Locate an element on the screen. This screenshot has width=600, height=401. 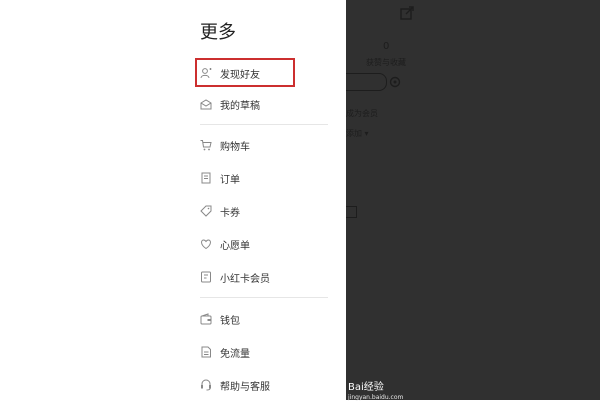
settings-icon is located at coordinates (395, 83).